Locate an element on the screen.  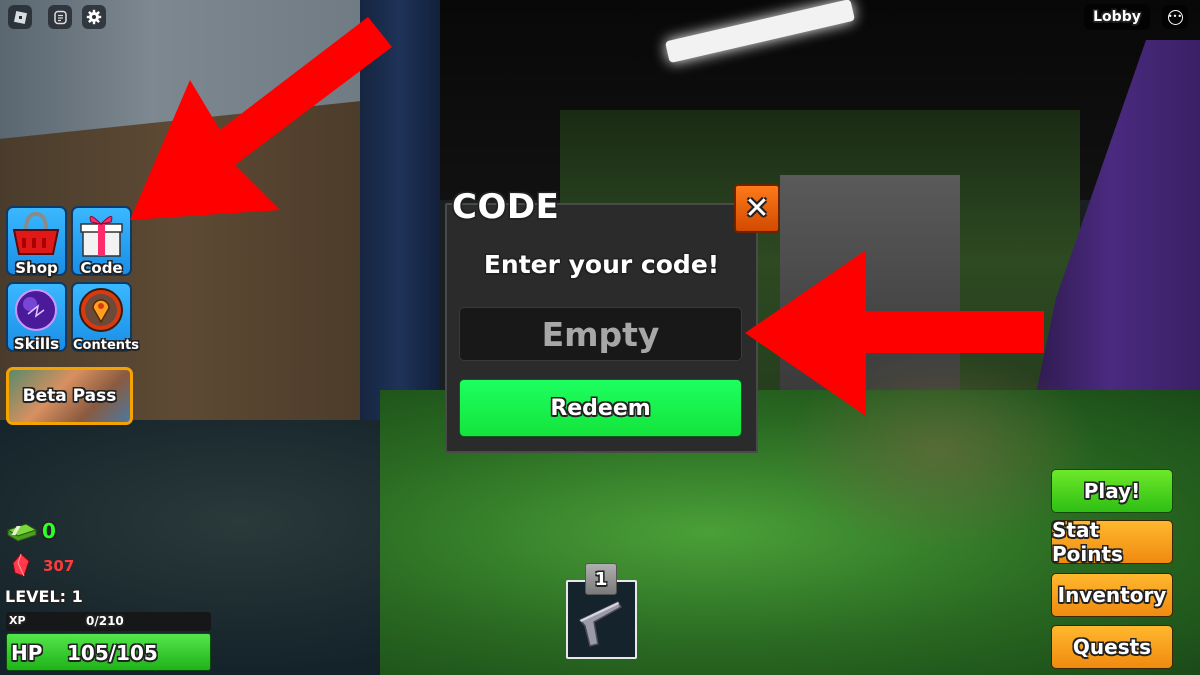
xp-bar: XP 0/210 is located at coordinates (108, 621).